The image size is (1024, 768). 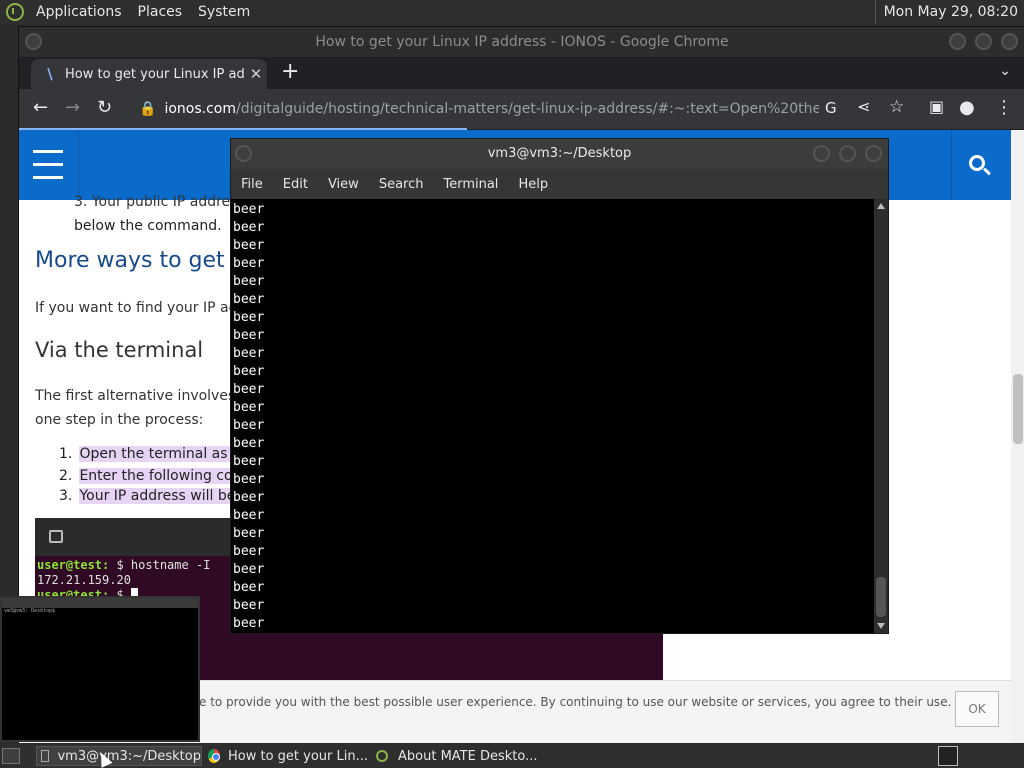 What do you see at coordinates (1004, 107) in the screenshot?
I see `more-menu-icon: ⋮` at bounding box center [1004, 107].